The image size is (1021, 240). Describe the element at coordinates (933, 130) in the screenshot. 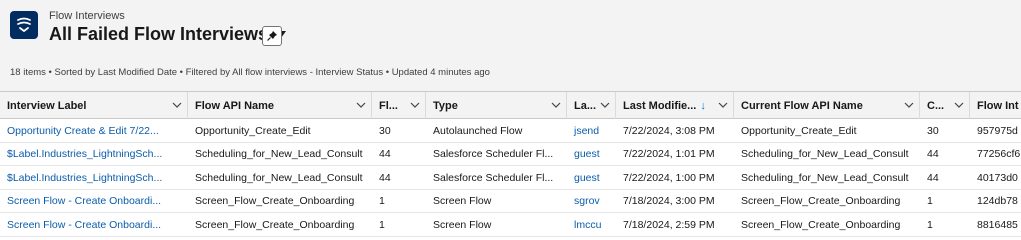

I see `cell-current-version: 30` at that location.